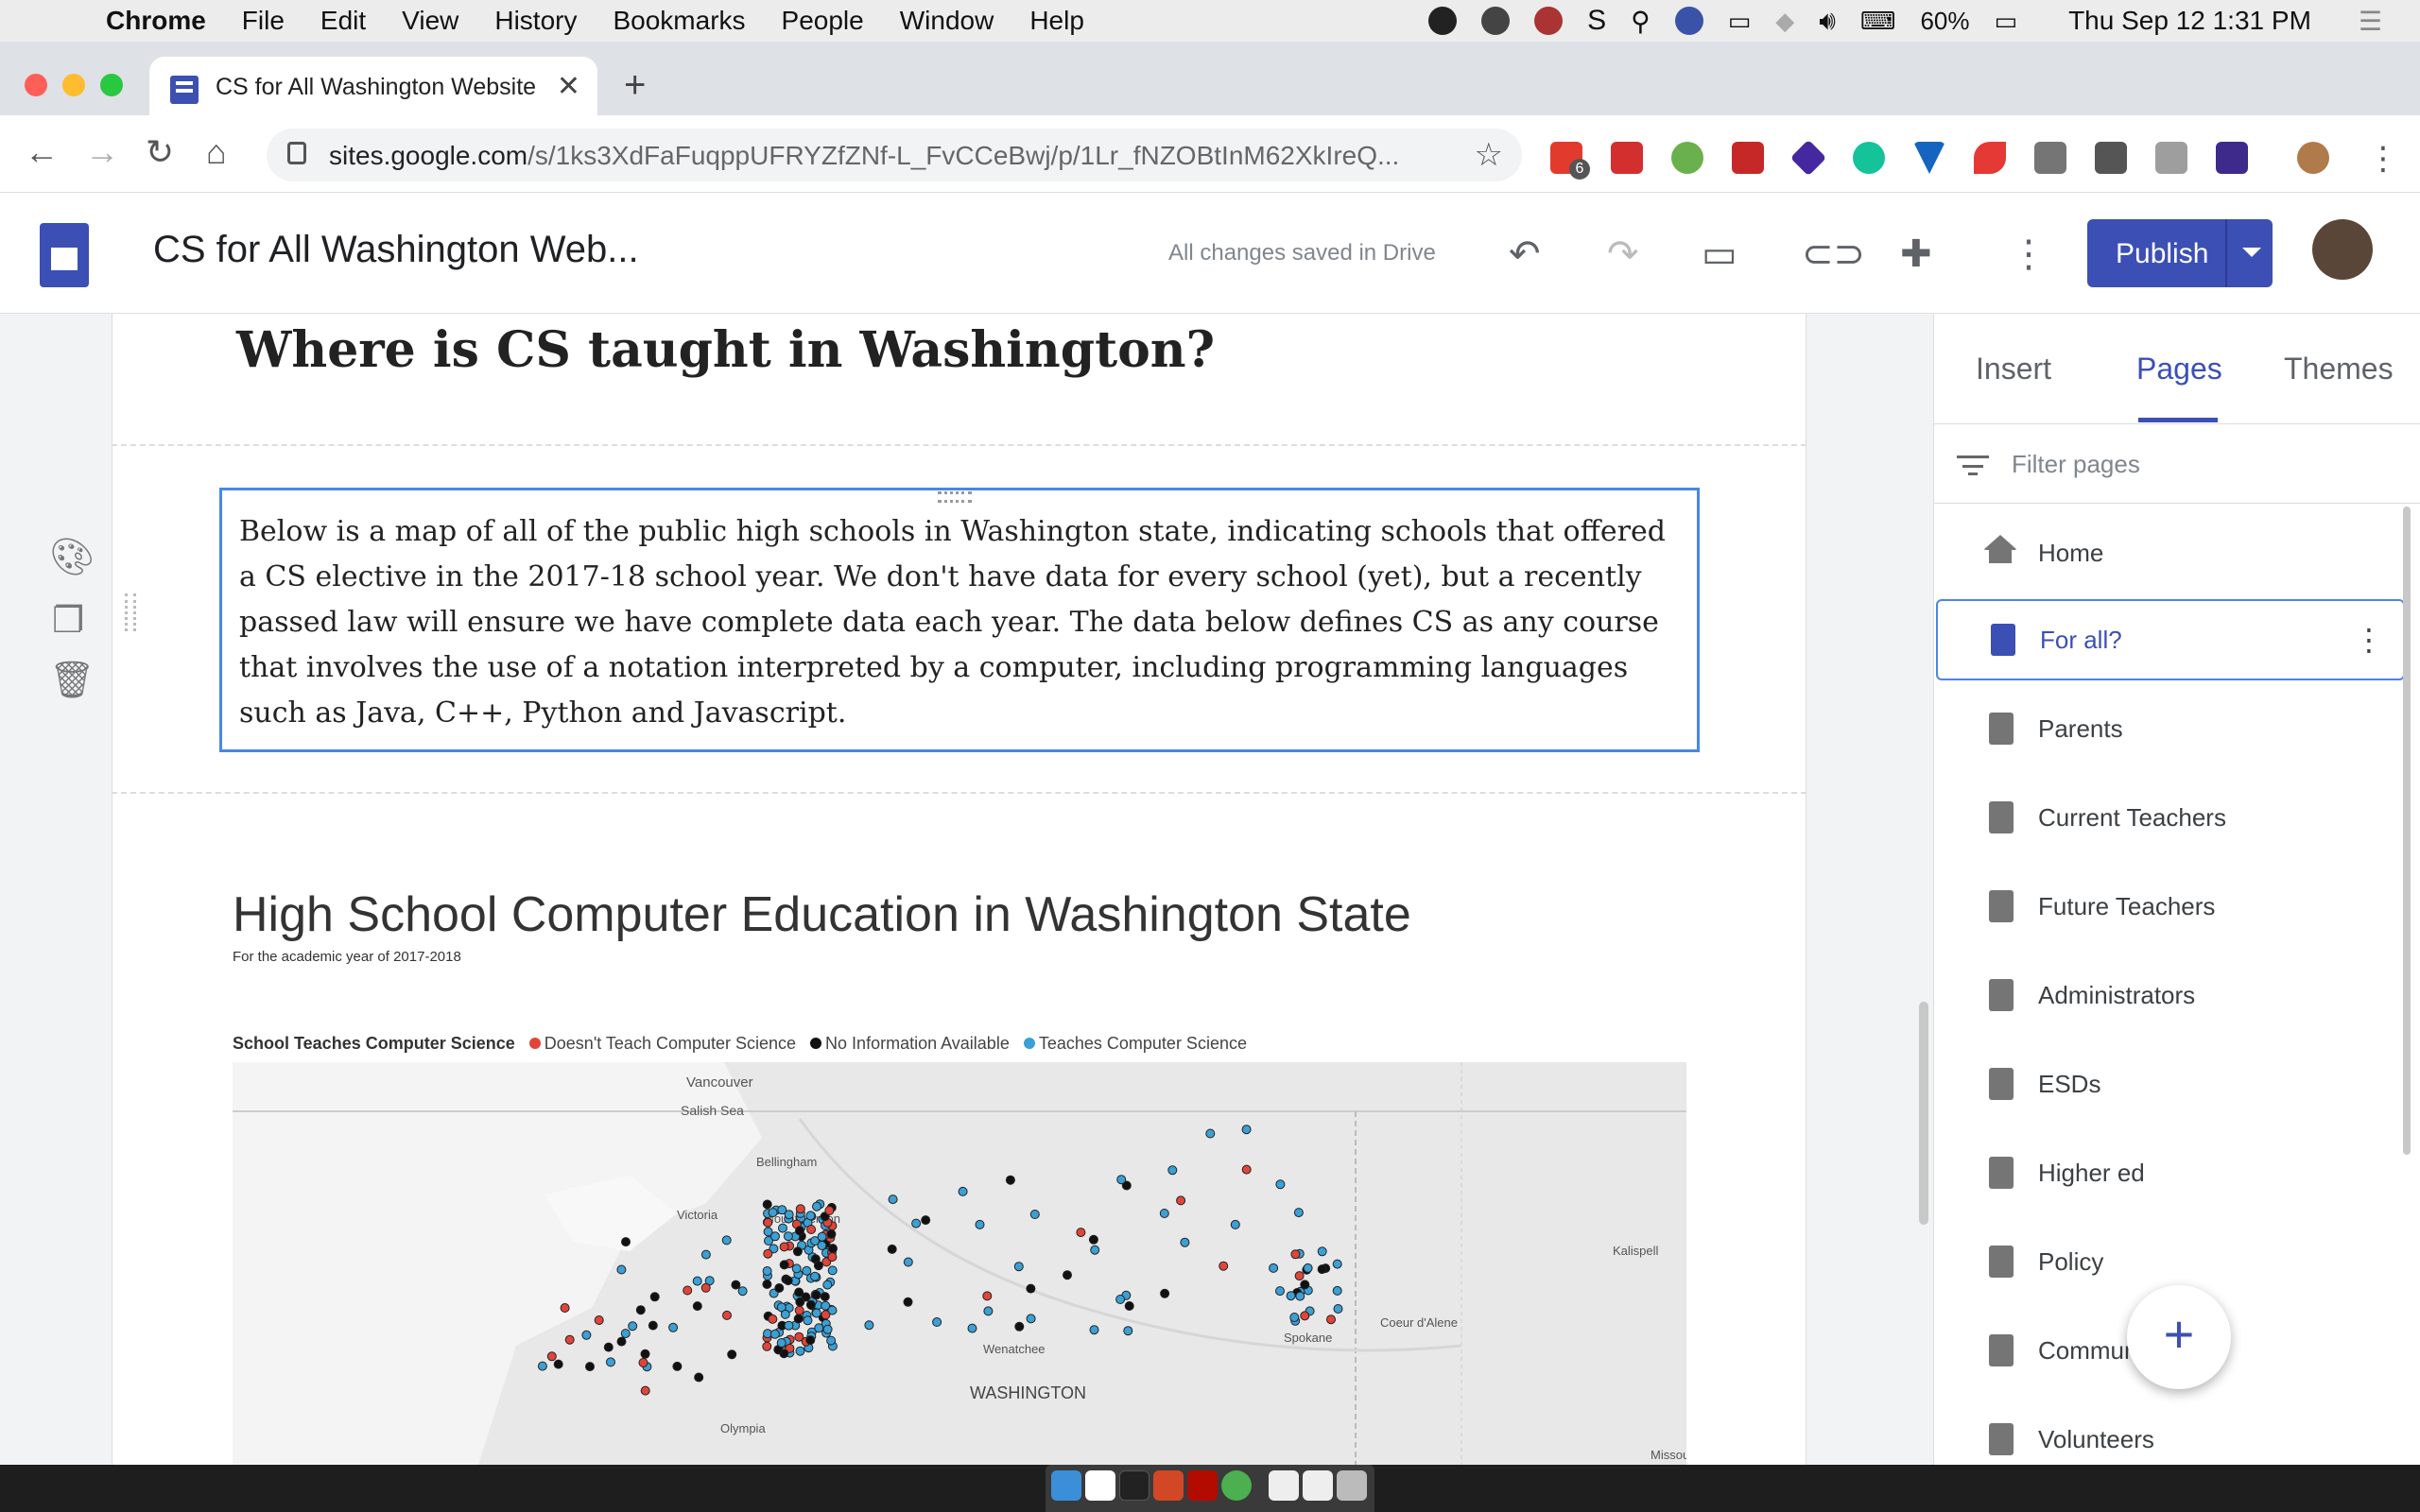 This screenshot has width=2420, height=1512. I want to click on page-item-parents: Parents, so click(2170, 728).